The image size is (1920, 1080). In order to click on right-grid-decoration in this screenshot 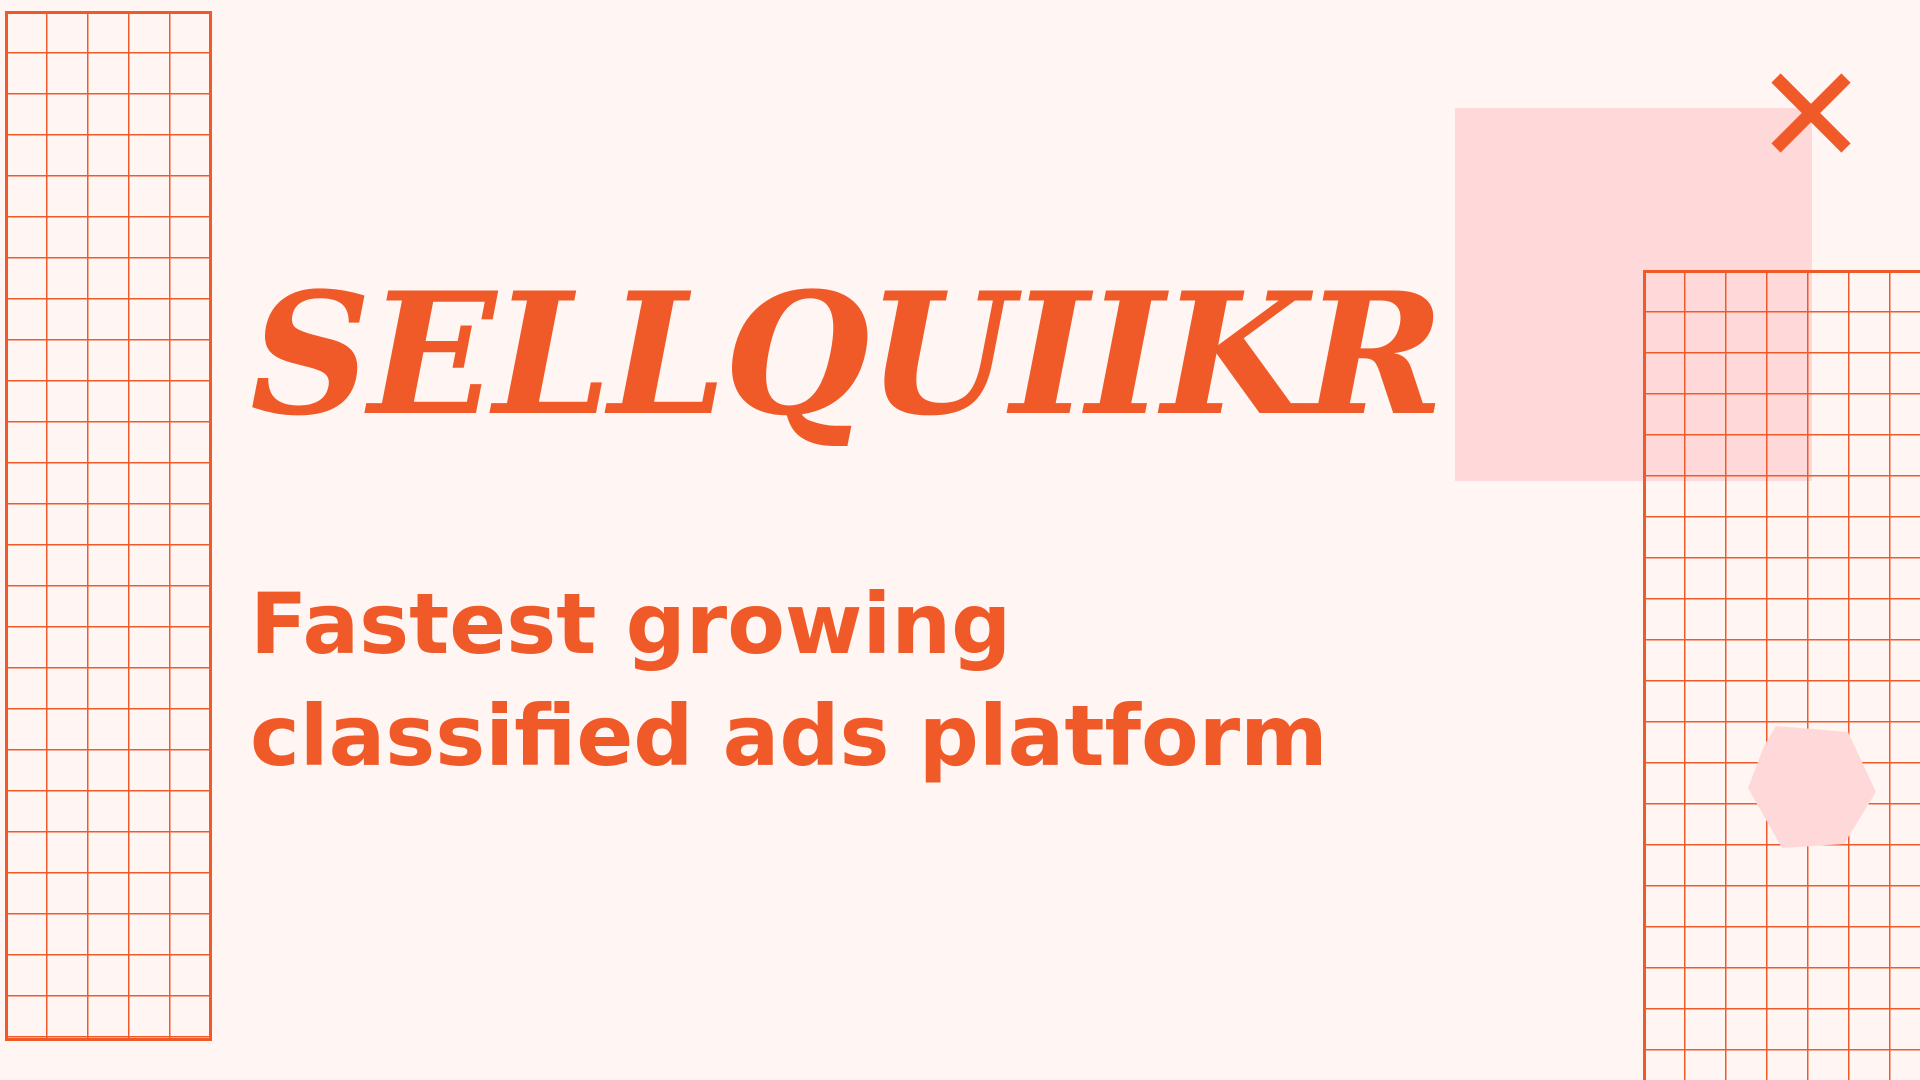, I will do `click(1781, 675)`.